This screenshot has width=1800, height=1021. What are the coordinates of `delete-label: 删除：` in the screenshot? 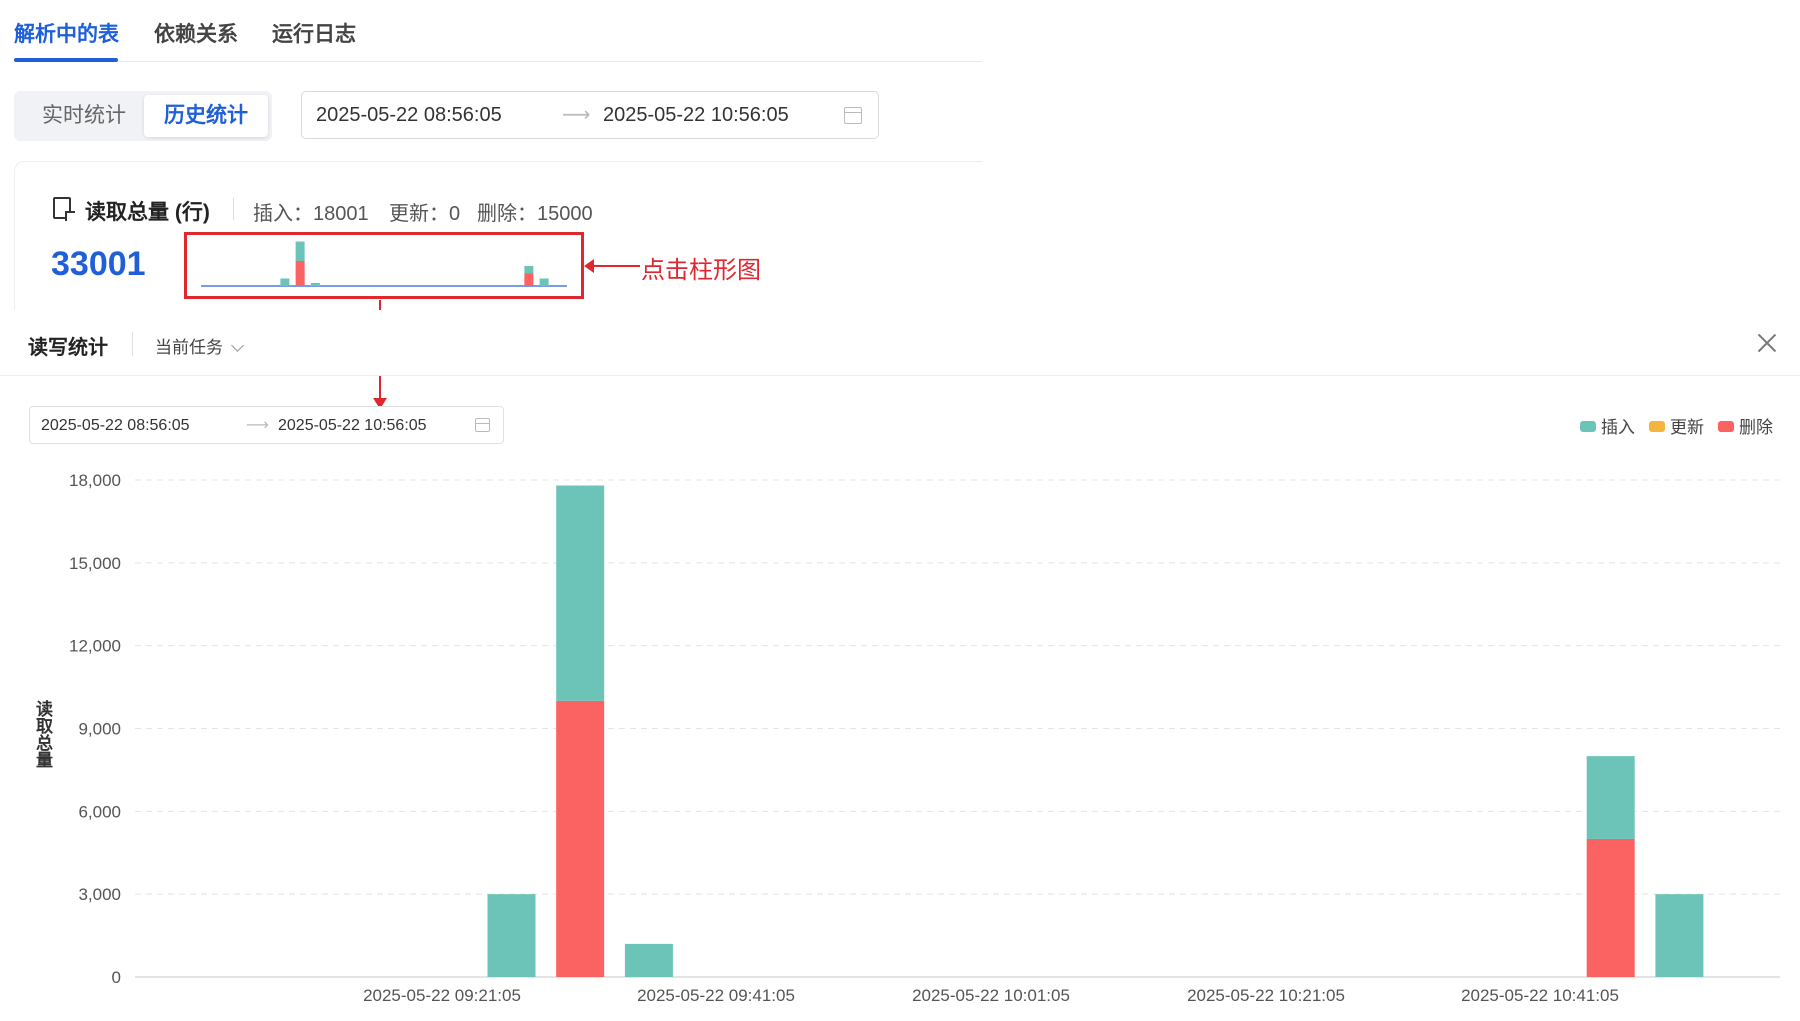 It's located at (507, 214).